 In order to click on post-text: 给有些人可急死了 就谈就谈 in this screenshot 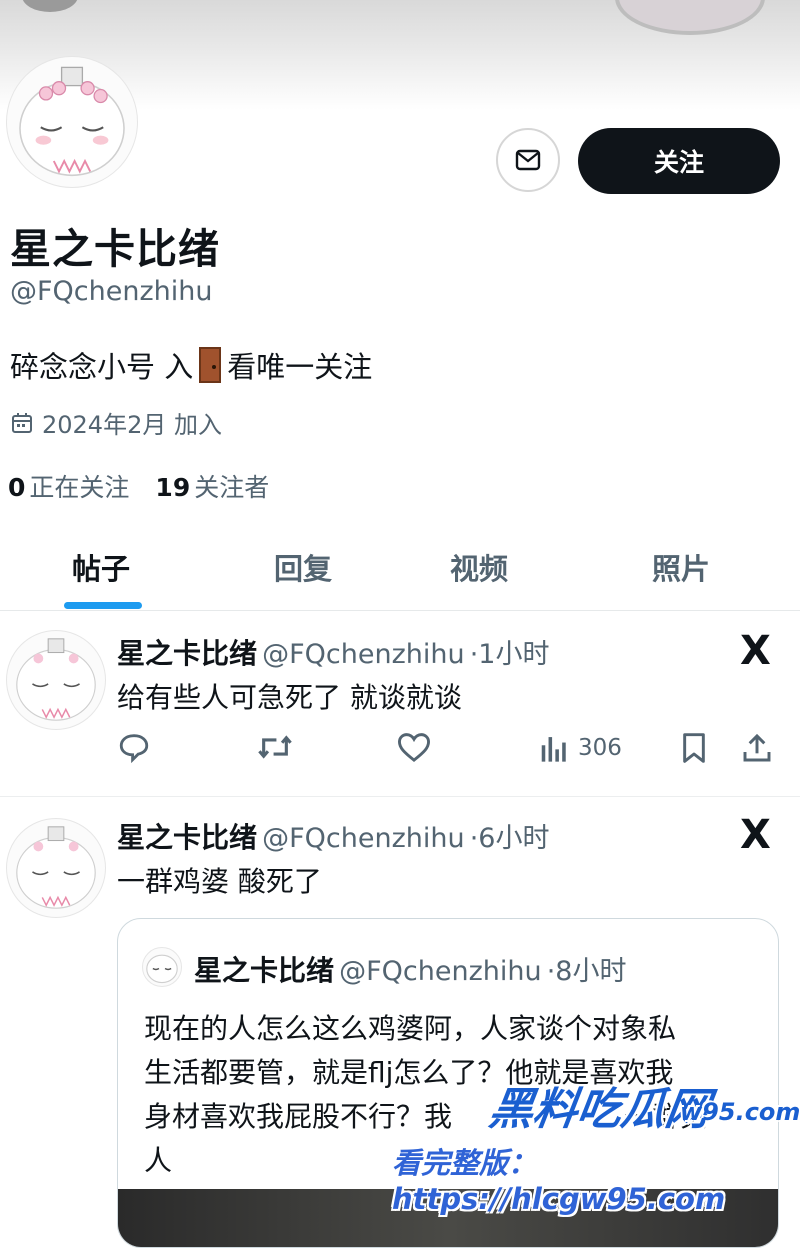, I will do `click(289, 697)`.